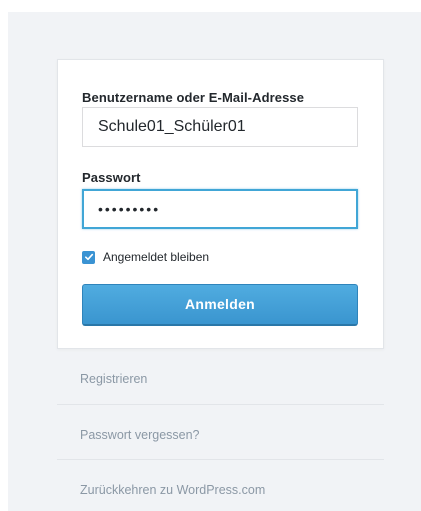 The image size is (421, 511). What do you see at coordinates (156, 257) in the screenshot?
I see `remember-me-label: Angemeldet bleiben` at bounding box center [156, 257].